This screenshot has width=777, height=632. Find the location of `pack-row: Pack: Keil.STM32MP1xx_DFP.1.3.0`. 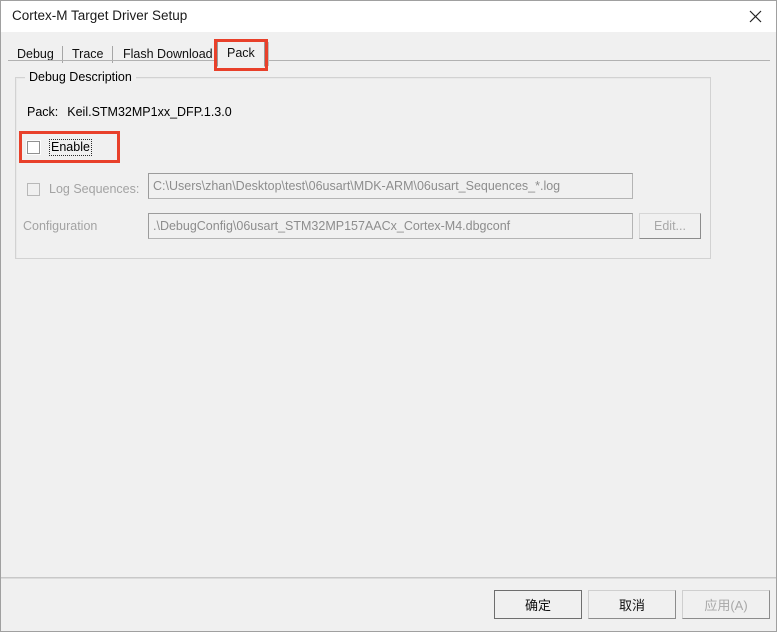

pack-row: Pack: Keil.STM32MP1xx_DFP.1.3.0 is located at coordinates (129, 112).